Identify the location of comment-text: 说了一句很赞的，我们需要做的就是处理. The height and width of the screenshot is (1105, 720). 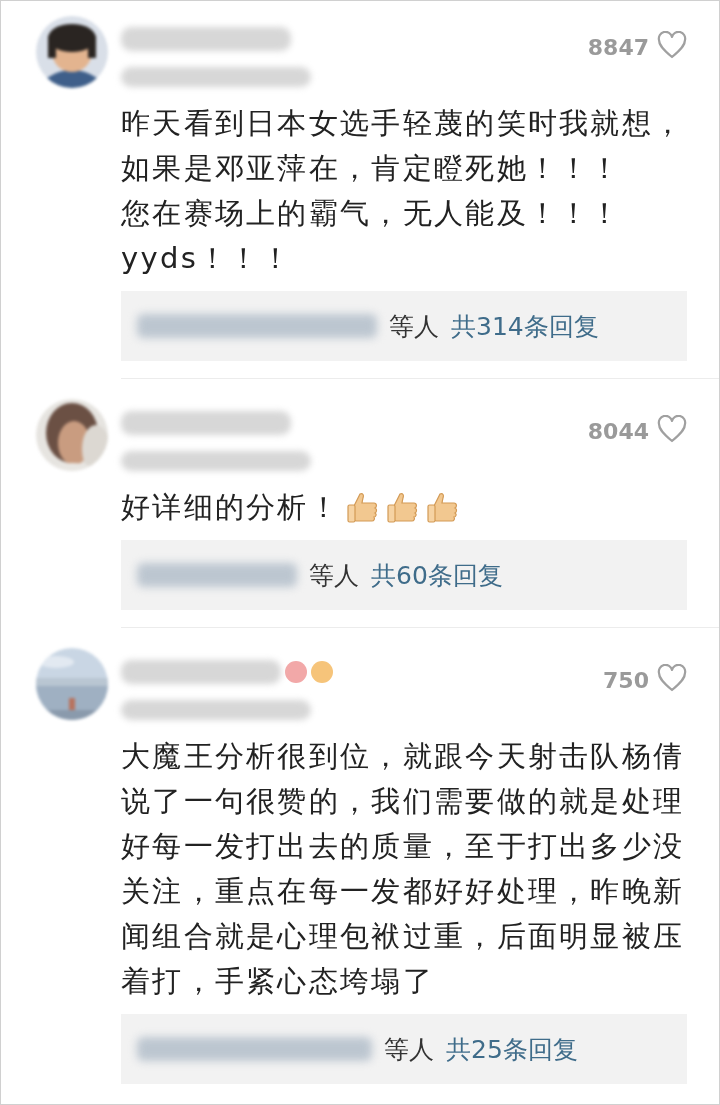
(403, 801).